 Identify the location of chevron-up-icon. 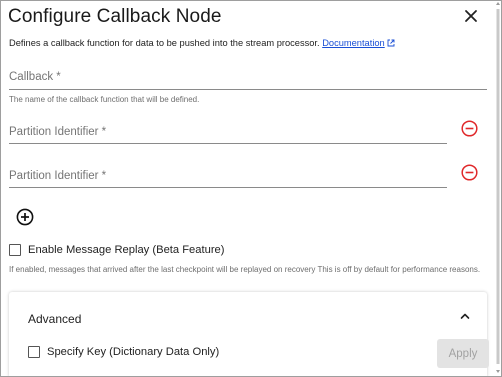
(465, 316).